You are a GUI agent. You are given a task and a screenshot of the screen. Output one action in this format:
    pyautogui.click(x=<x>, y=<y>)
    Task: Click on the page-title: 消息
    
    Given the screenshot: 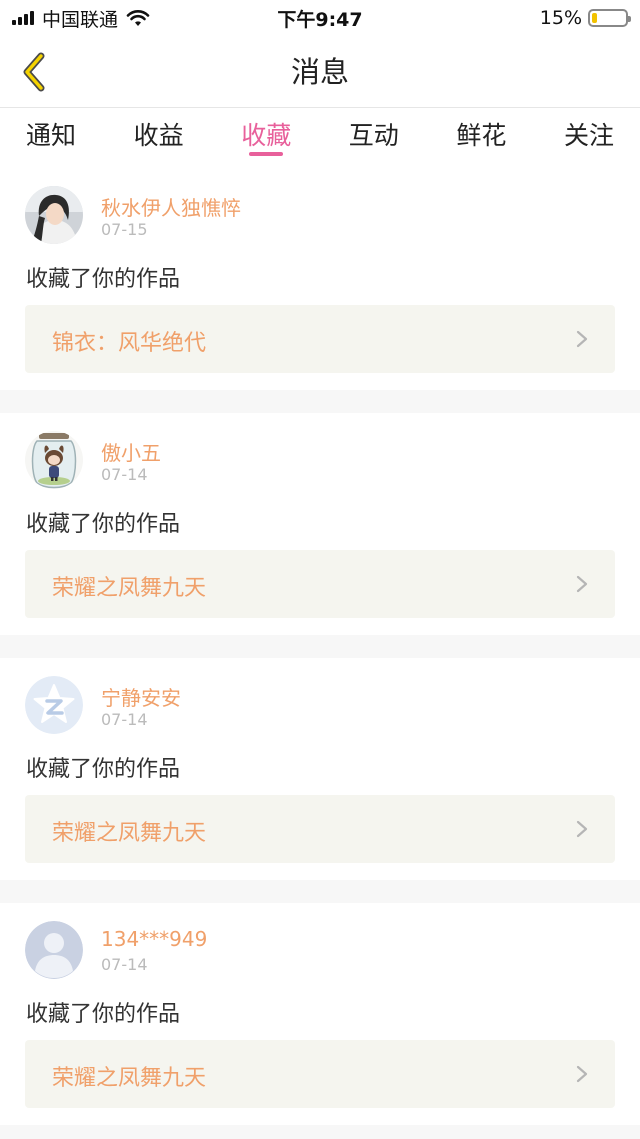 What is the action you would take?
    pyautogui.click(x=319, y=72)
    